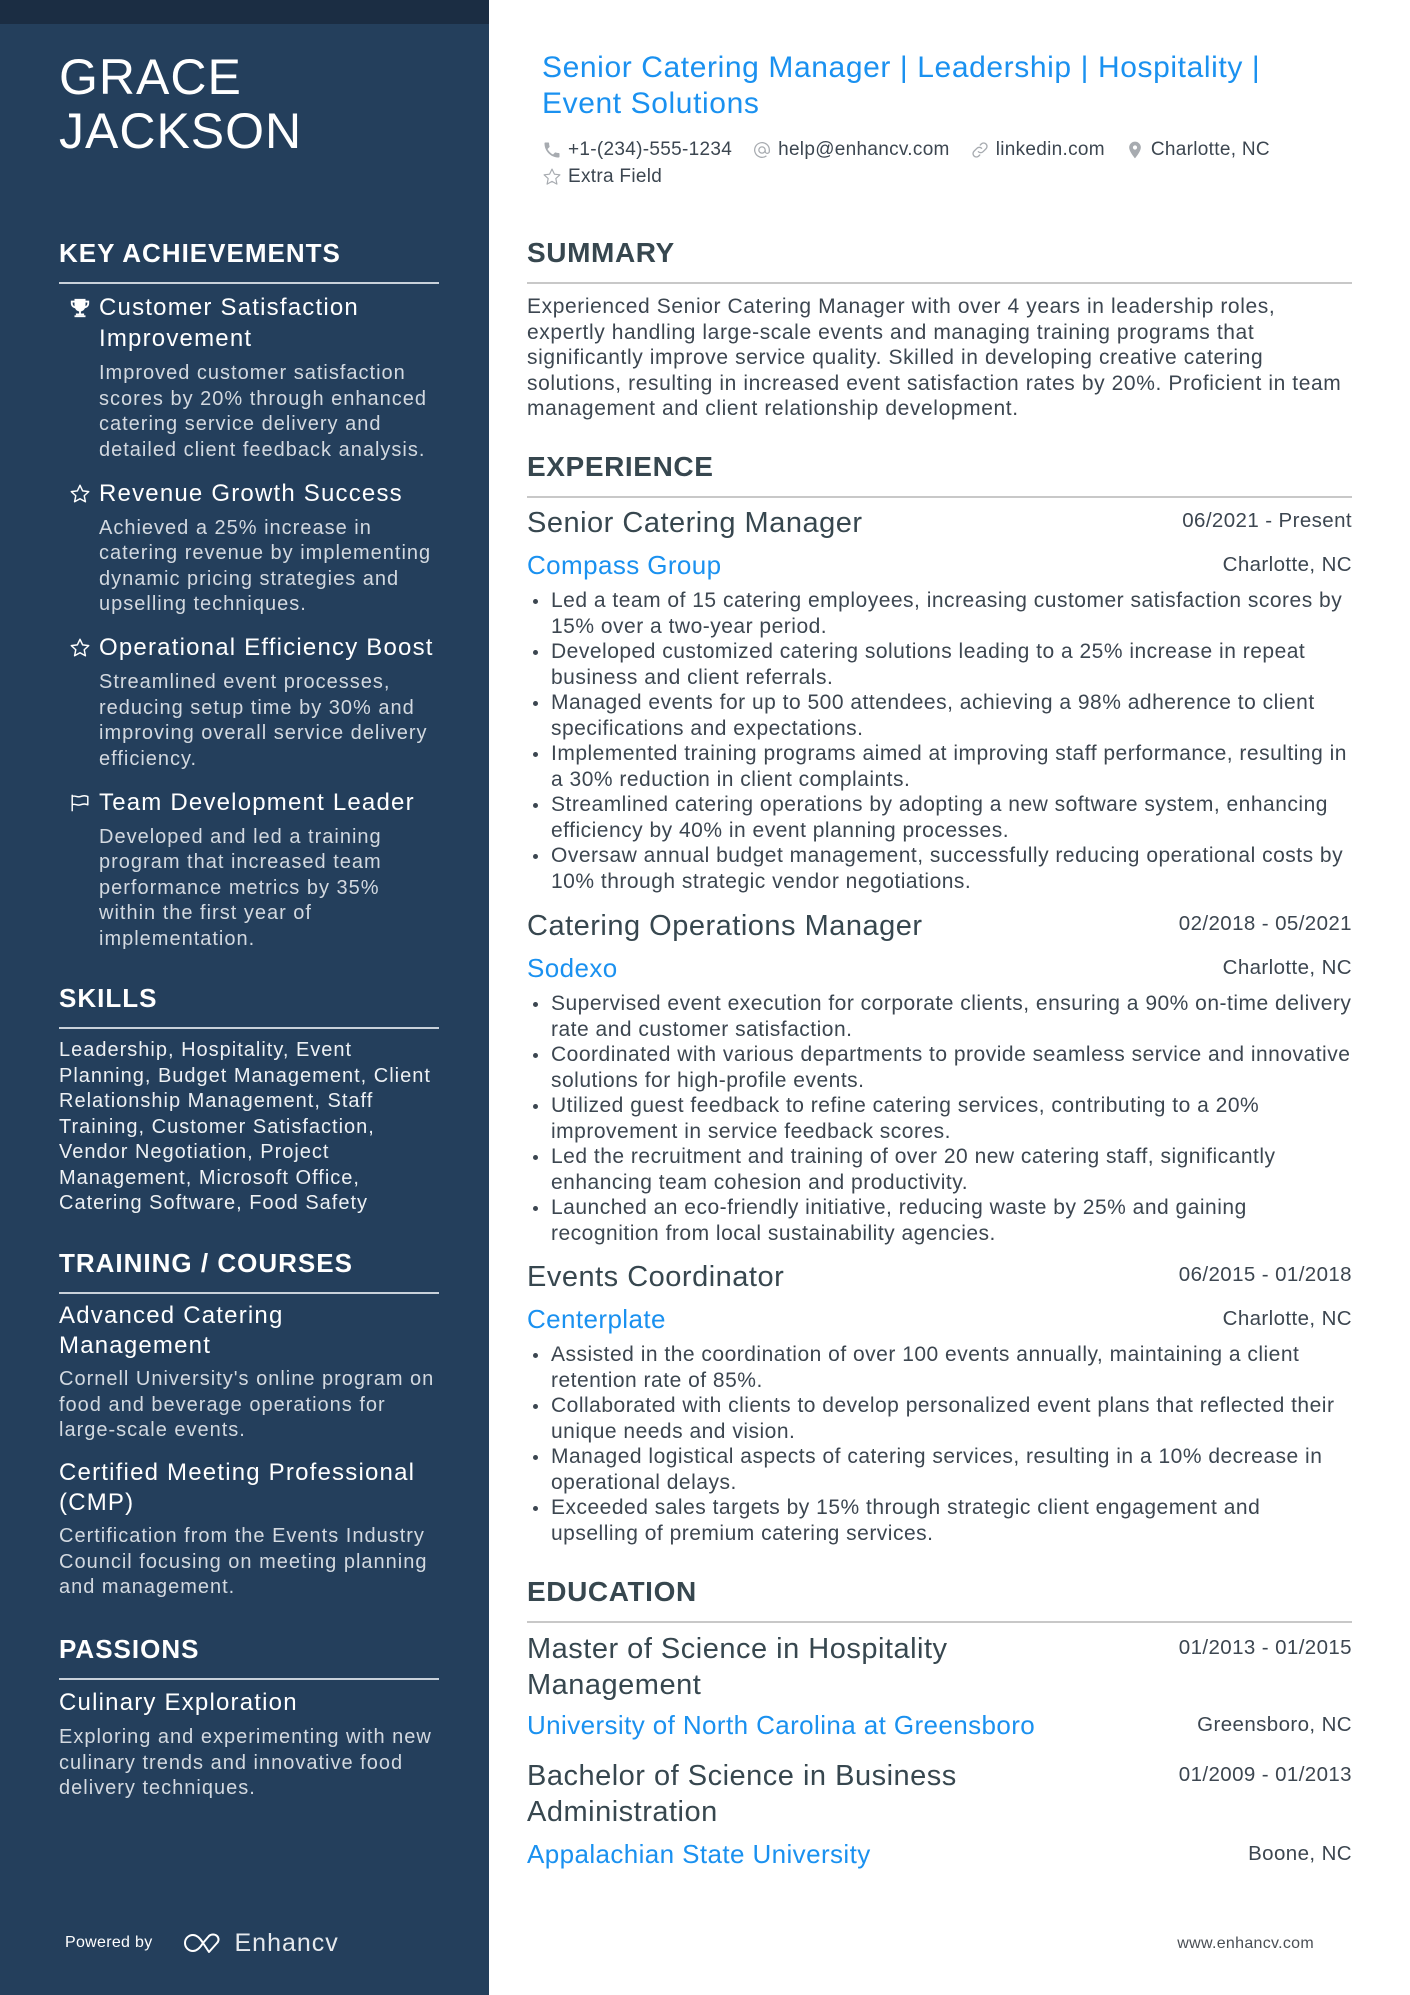  Describe the element at coordinates (656, 1277) in the screenshot. I see `job-title: Events Coordinator` at that location.